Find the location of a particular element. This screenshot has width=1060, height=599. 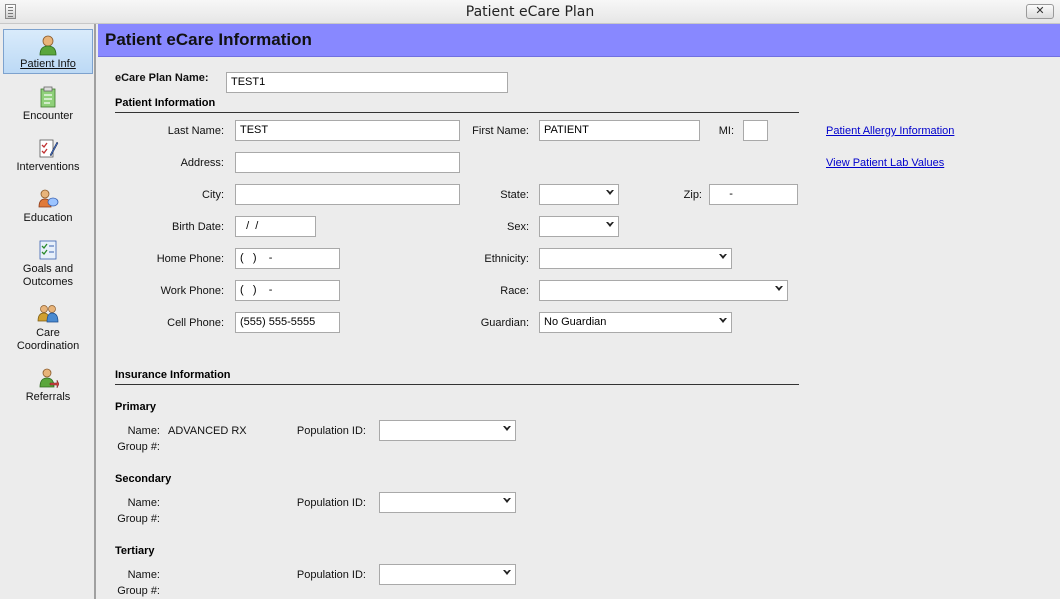

checklist-icon is located at coordinates (48, 250).